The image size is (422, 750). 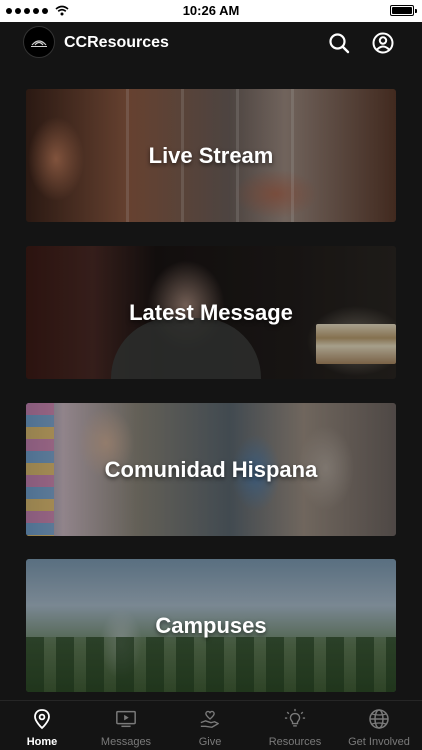 I want to click on tab-label: Resources, so click(x=295, y=742).